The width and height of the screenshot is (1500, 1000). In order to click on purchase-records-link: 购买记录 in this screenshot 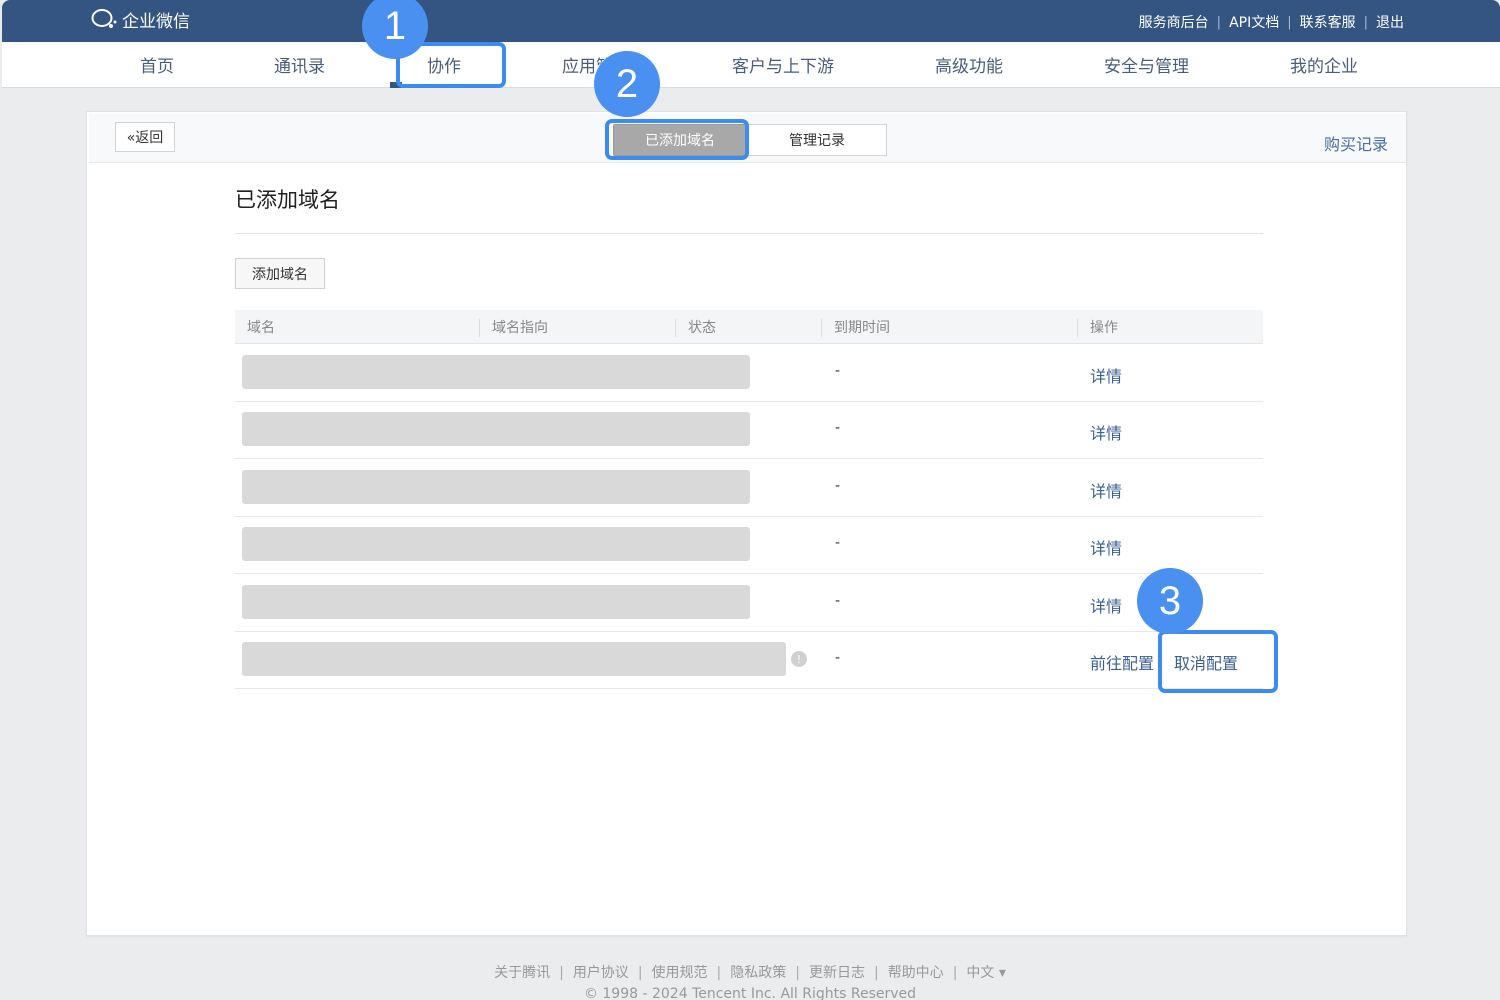, I will do `click(1356, 143)`.